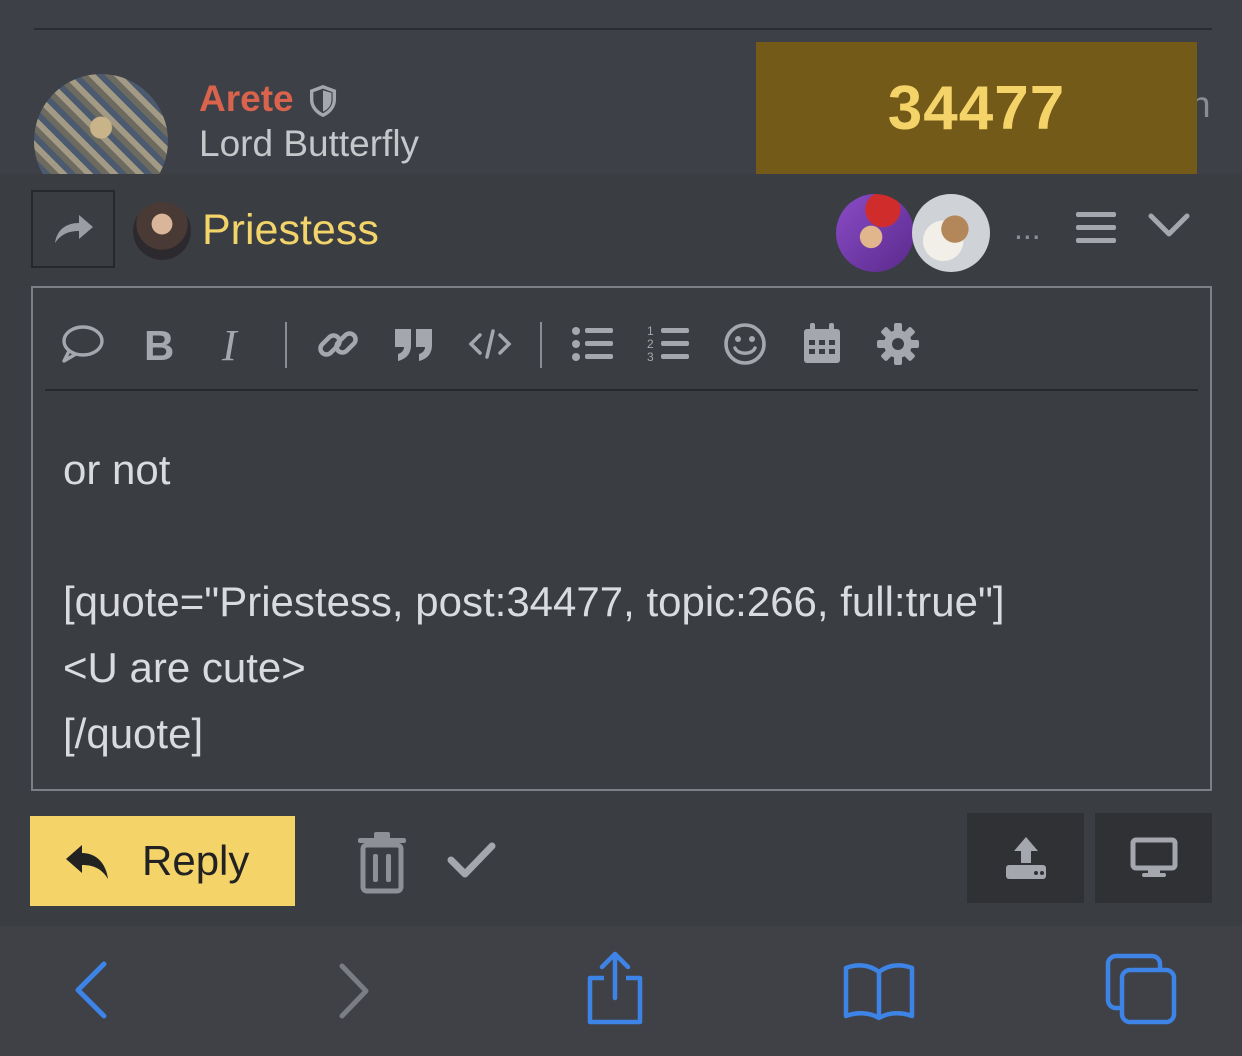 The width and height of the screenshot is (1242, 1056). I want to click on forward-icon, so click(354, 991).